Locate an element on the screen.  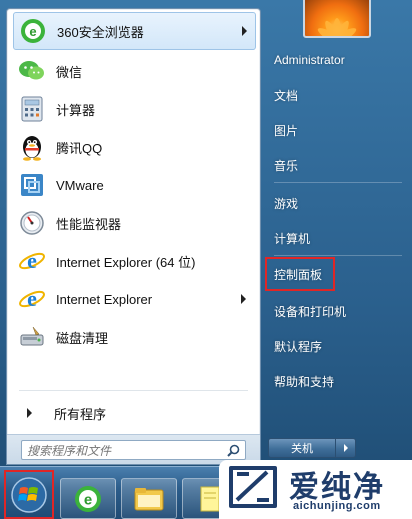
folder-icon is located at coordinates (149, 498).